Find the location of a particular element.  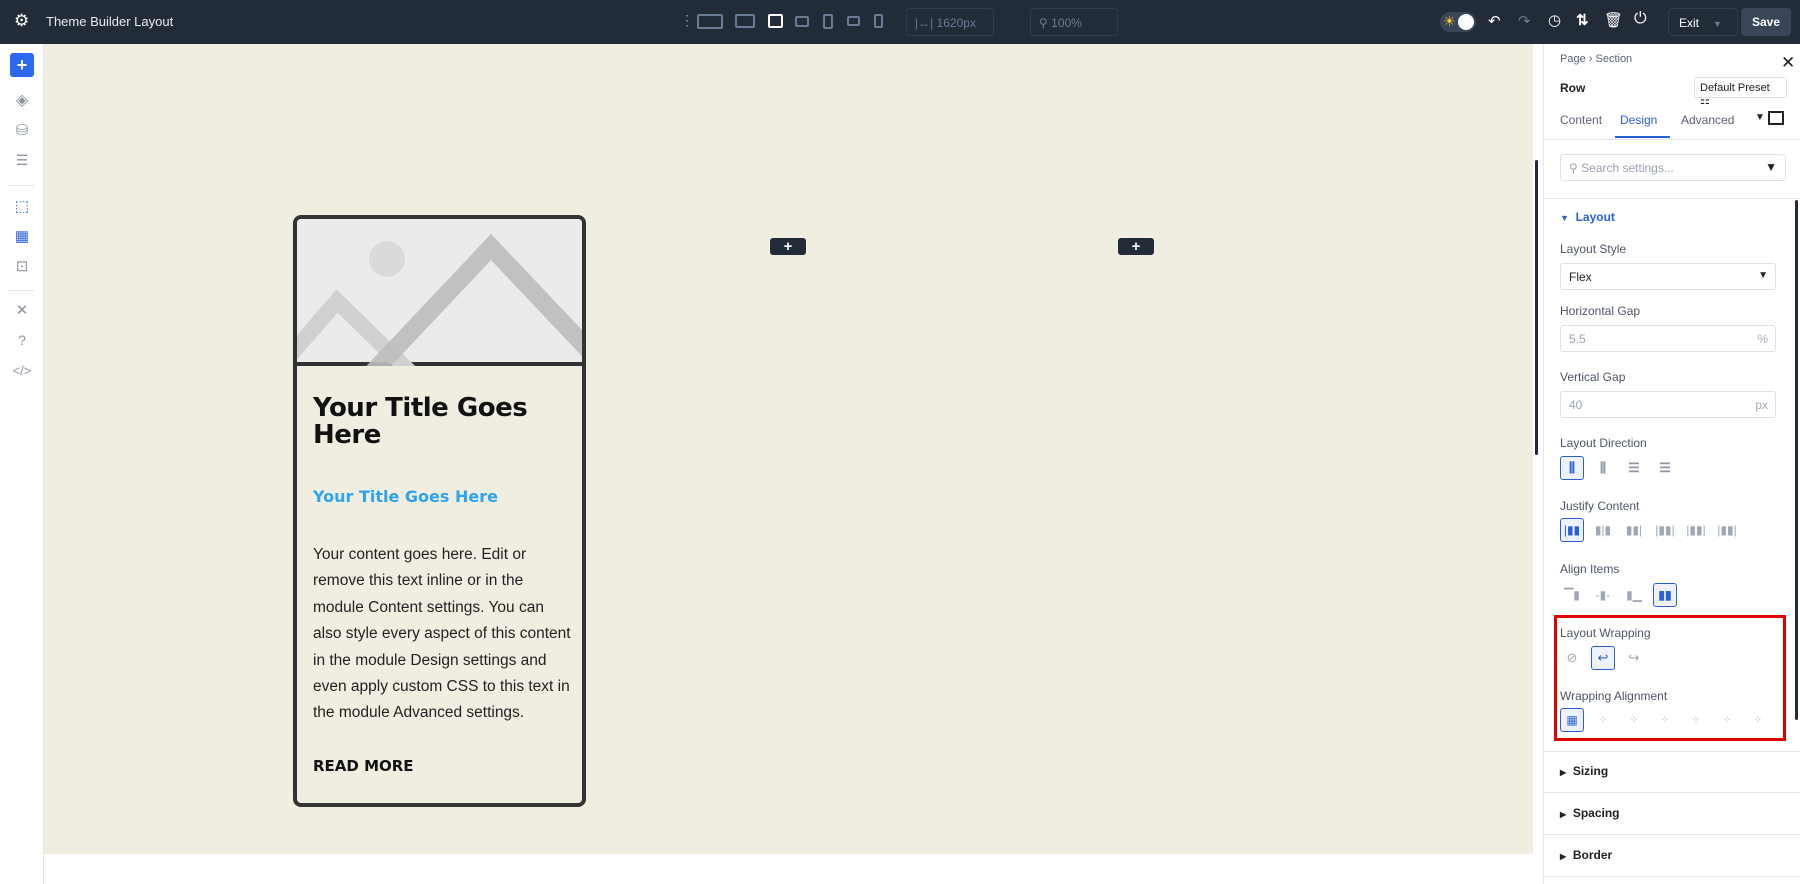

justify-space-around-icon: |▮▮| is located at coordinates (1696, 530).